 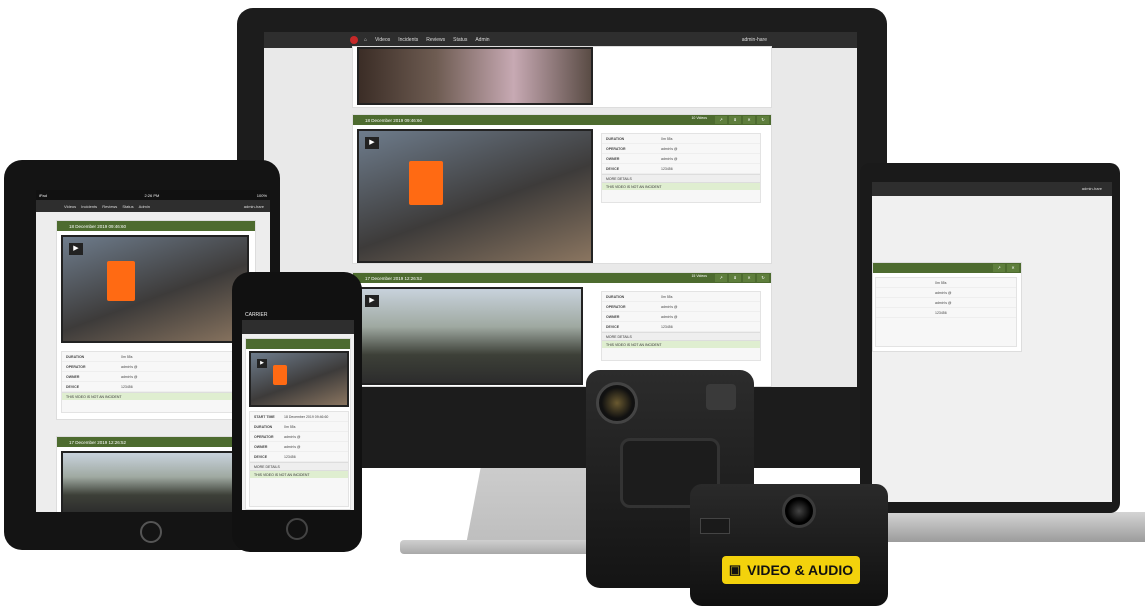 I want to click on camera-icon: ▣, so click(x=735, y=569).